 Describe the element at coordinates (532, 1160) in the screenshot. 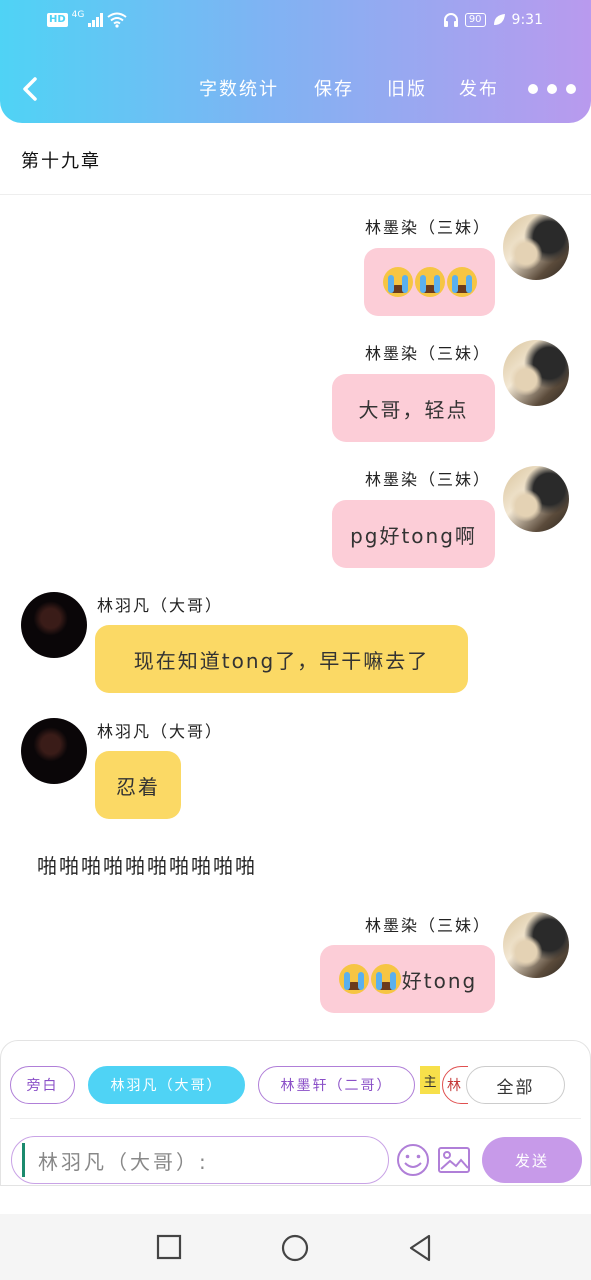

I see `send-button: 发送` at that location.